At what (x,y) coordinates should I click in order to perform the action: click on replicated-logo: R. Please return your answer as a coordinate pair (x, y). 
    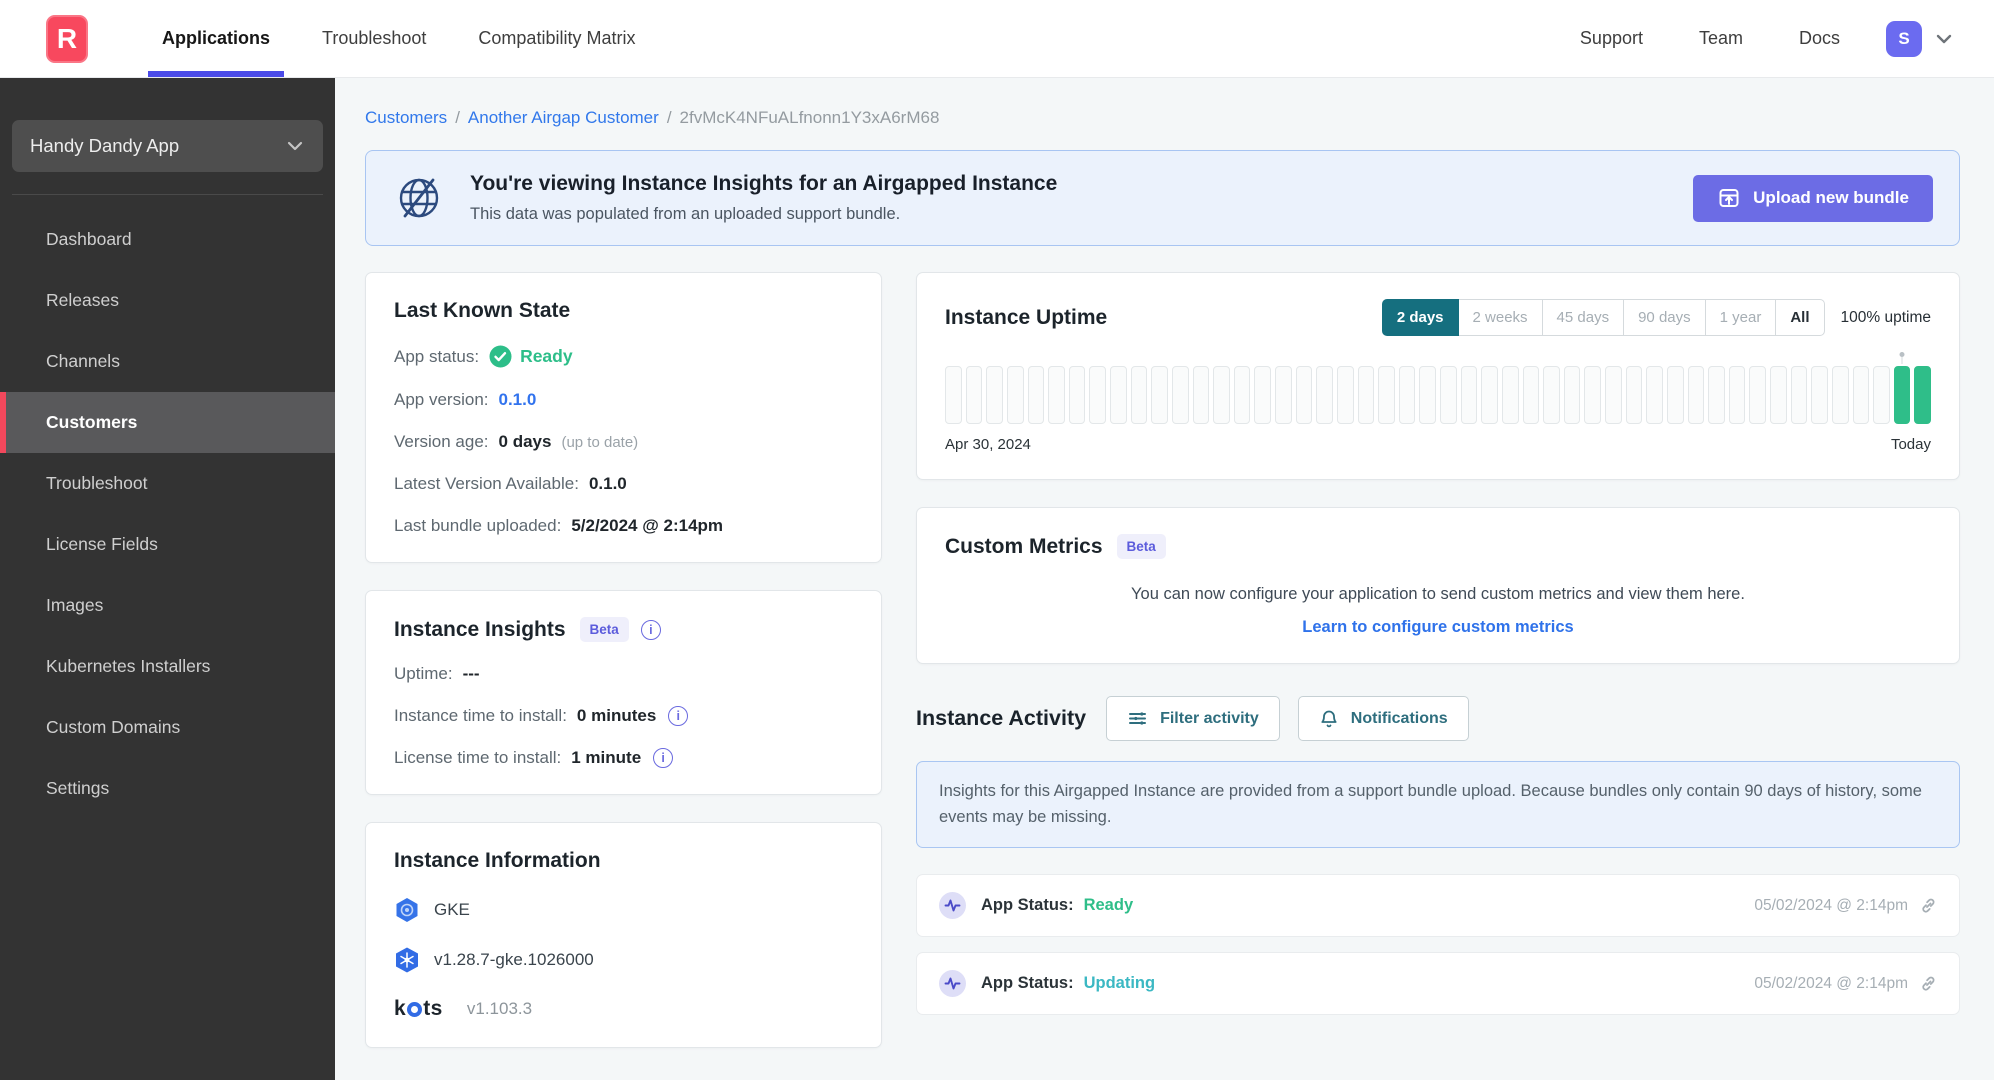
    Looking at the image, I should click on (67, 38).